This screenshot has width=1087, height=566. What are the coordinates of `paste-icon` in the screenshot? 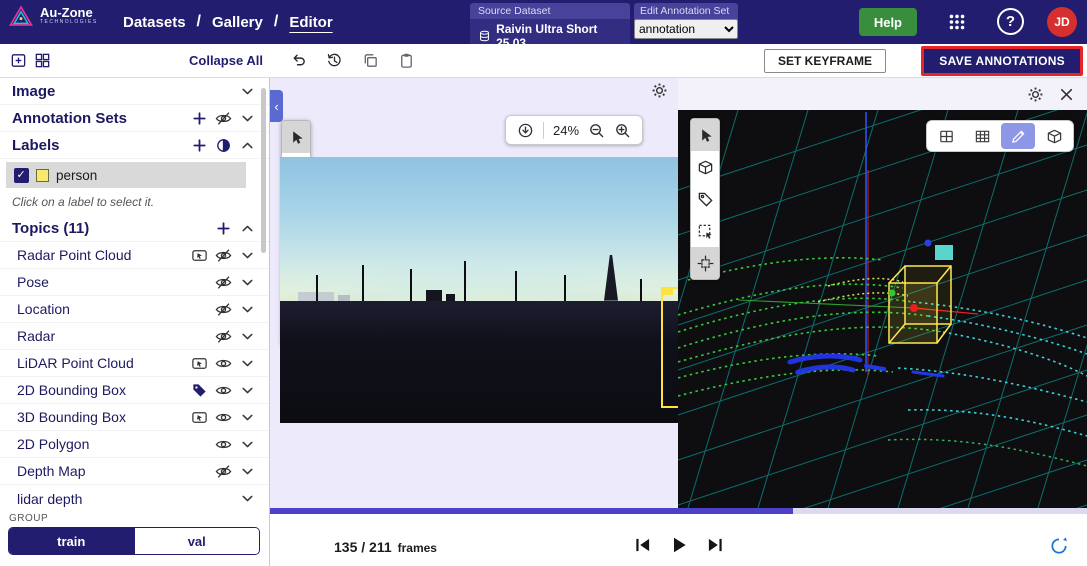 It's located at (406, 60).